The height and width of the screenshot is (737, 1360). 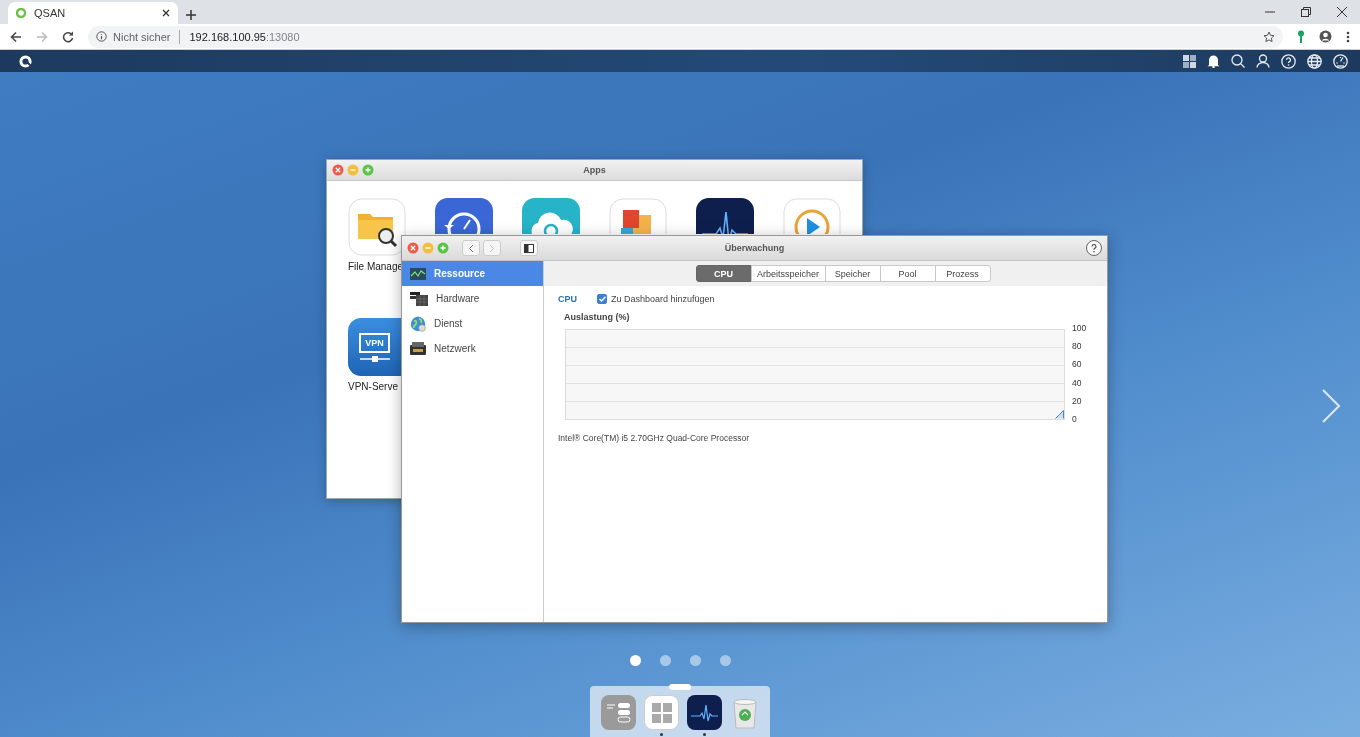 I want to click on window-title: Apps, so click(x=594, y=170).